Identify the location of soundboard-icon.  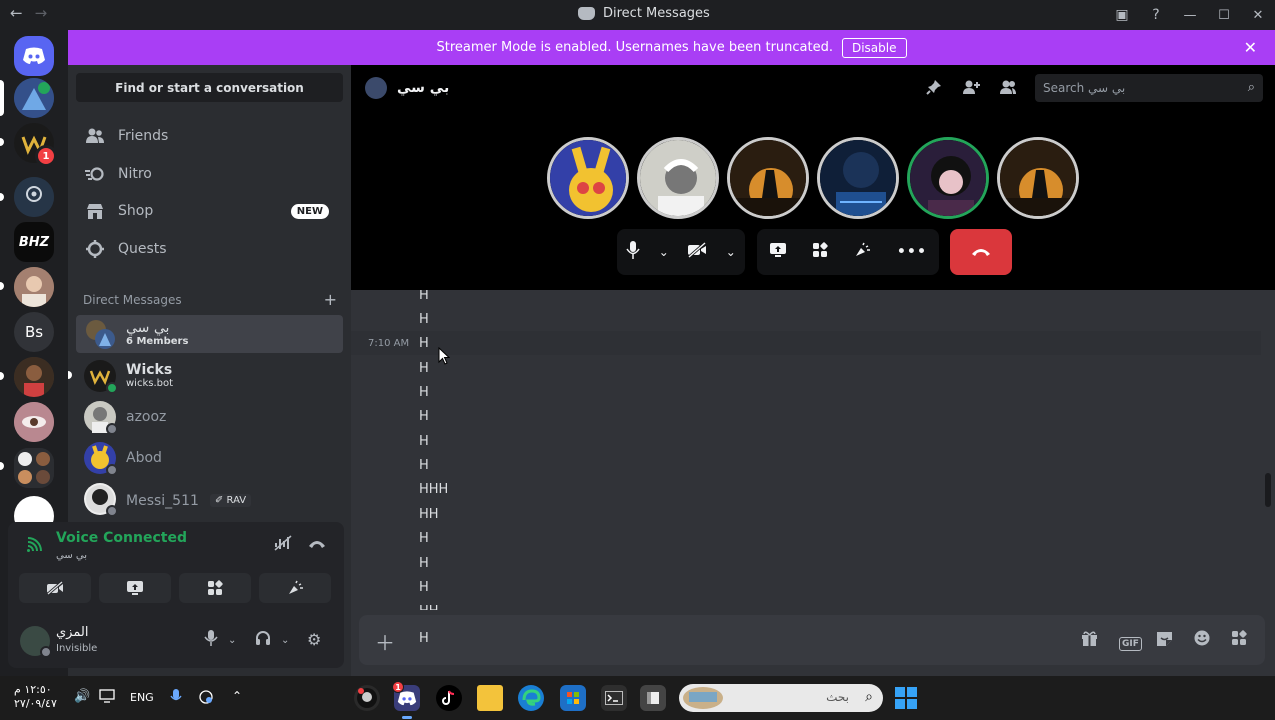
(862, 252).